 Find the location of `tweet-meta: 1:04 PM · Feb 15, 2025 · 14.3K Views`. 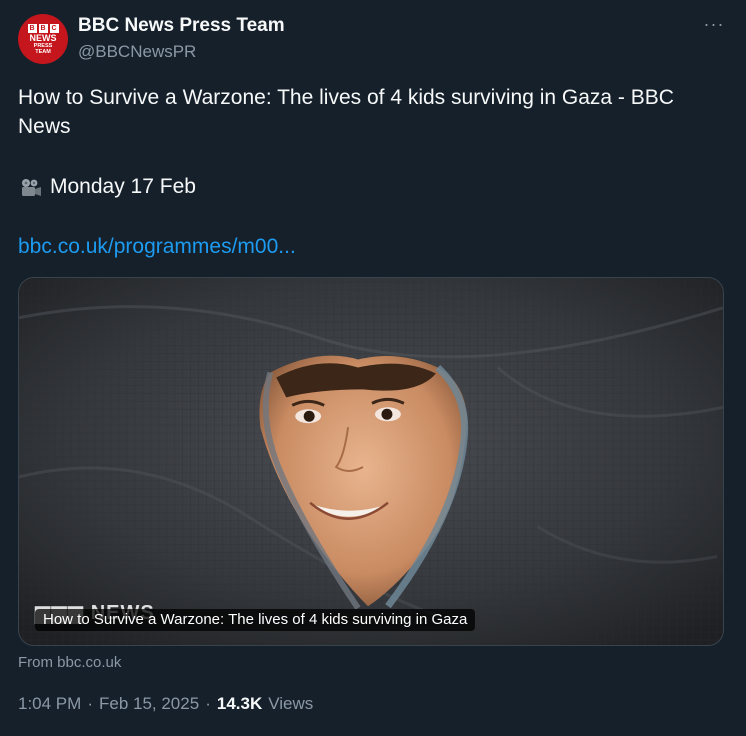

tweet-meta: 1:04 PM · Feb 15, 2025 · 14.3K Views is located at coordinates (165, 704).